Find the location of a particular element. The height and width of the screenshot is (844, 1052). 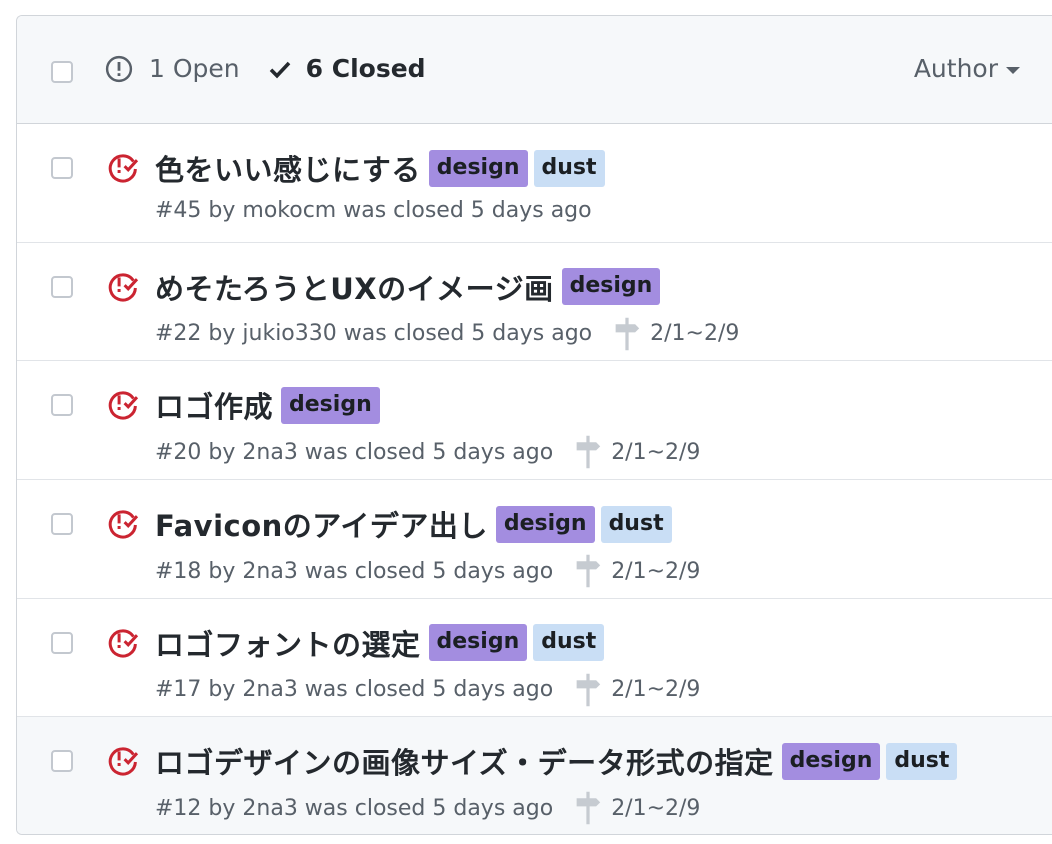

open-issues-tab: 1 Open is located at coordinates (172, 68).